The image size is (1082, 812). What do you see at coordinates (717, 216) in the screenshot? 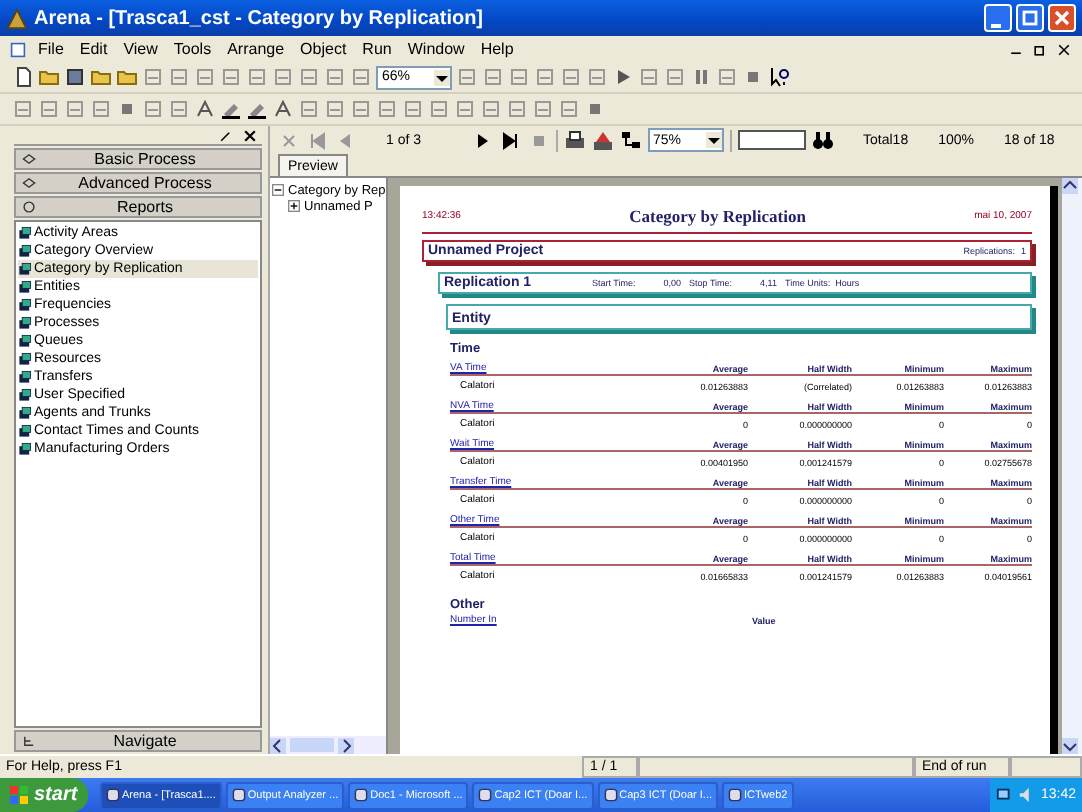
I see `report-title: Category by Replication` at bounding box center [717, 216].